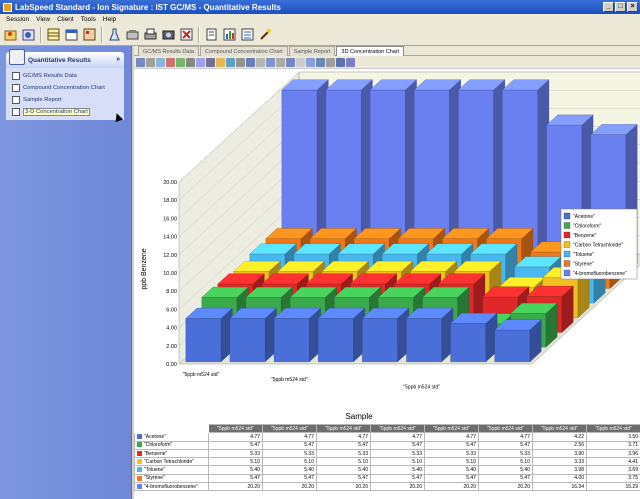 The image size is (640, 499). Describe the element at coordinates (89, 34) in the screenshot. I see `grid-icon` at that location.